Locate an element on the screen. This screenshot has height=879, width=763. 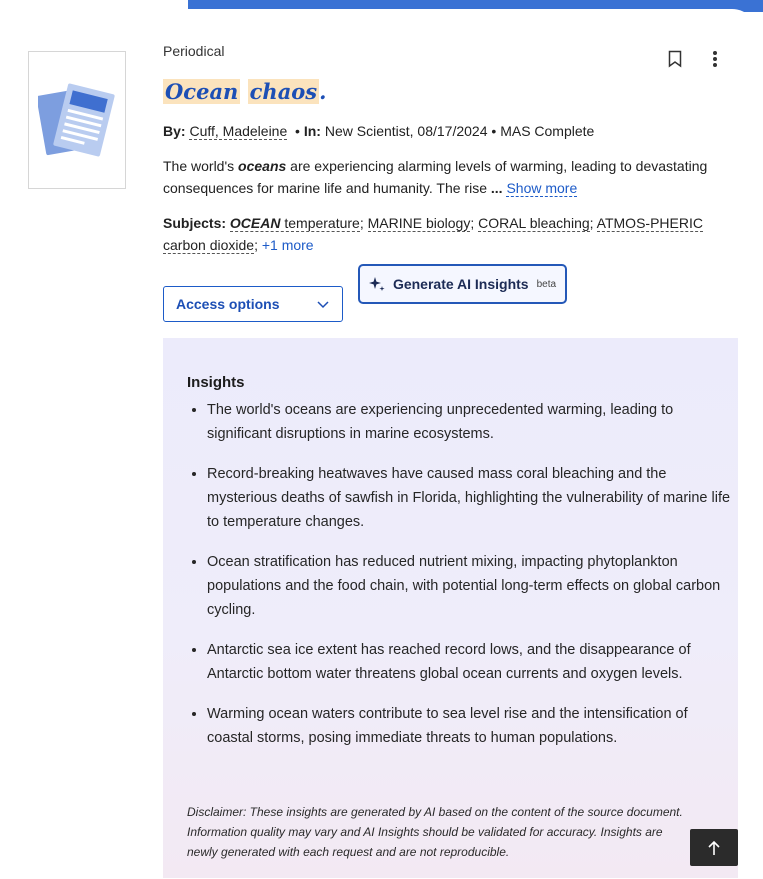
more-vertical-icon is located at coordinates (715, 59).